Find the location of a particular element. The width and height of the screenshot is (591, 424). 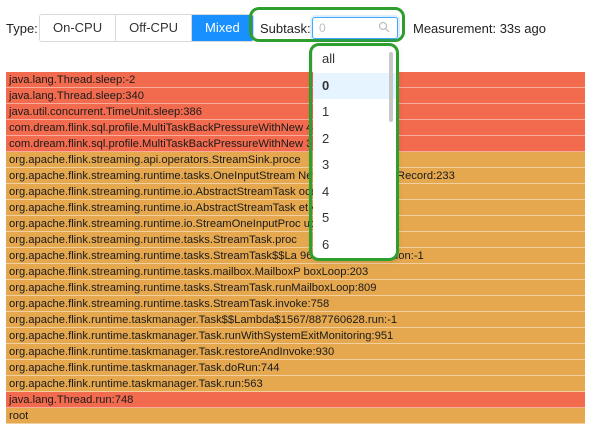

subtask-option: 6 is located at coordinates (354, 245).